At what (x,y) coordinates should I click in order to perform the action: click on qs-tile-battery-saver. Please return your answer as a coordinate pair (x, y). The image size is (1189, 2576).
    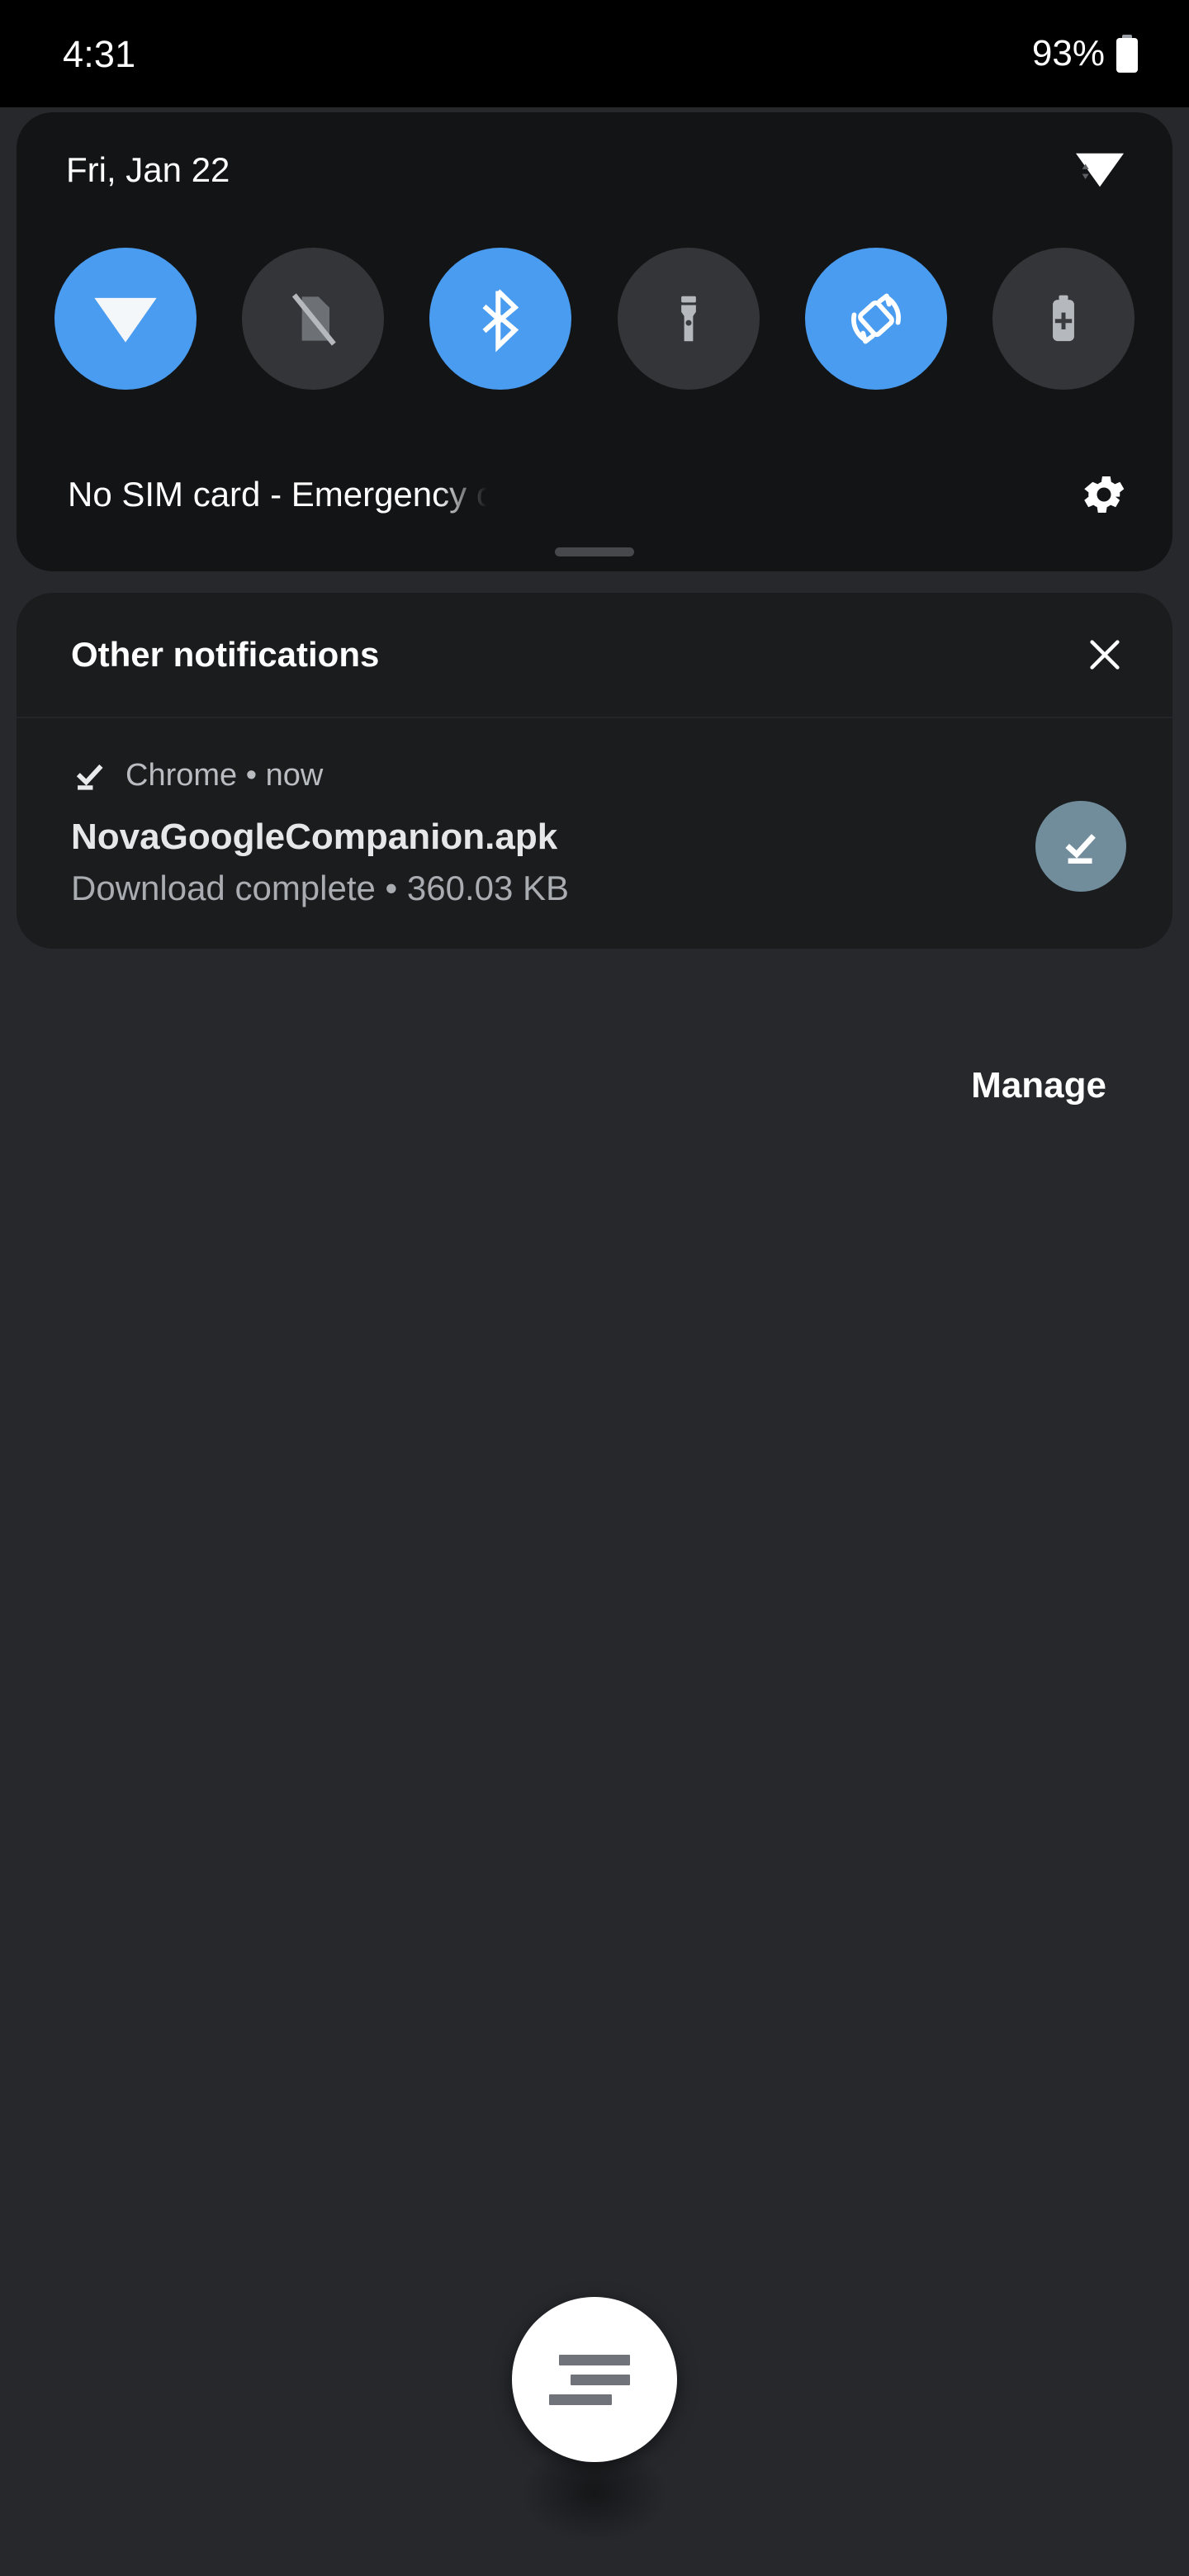
    Looking at the image, I should click on (1063, 319).